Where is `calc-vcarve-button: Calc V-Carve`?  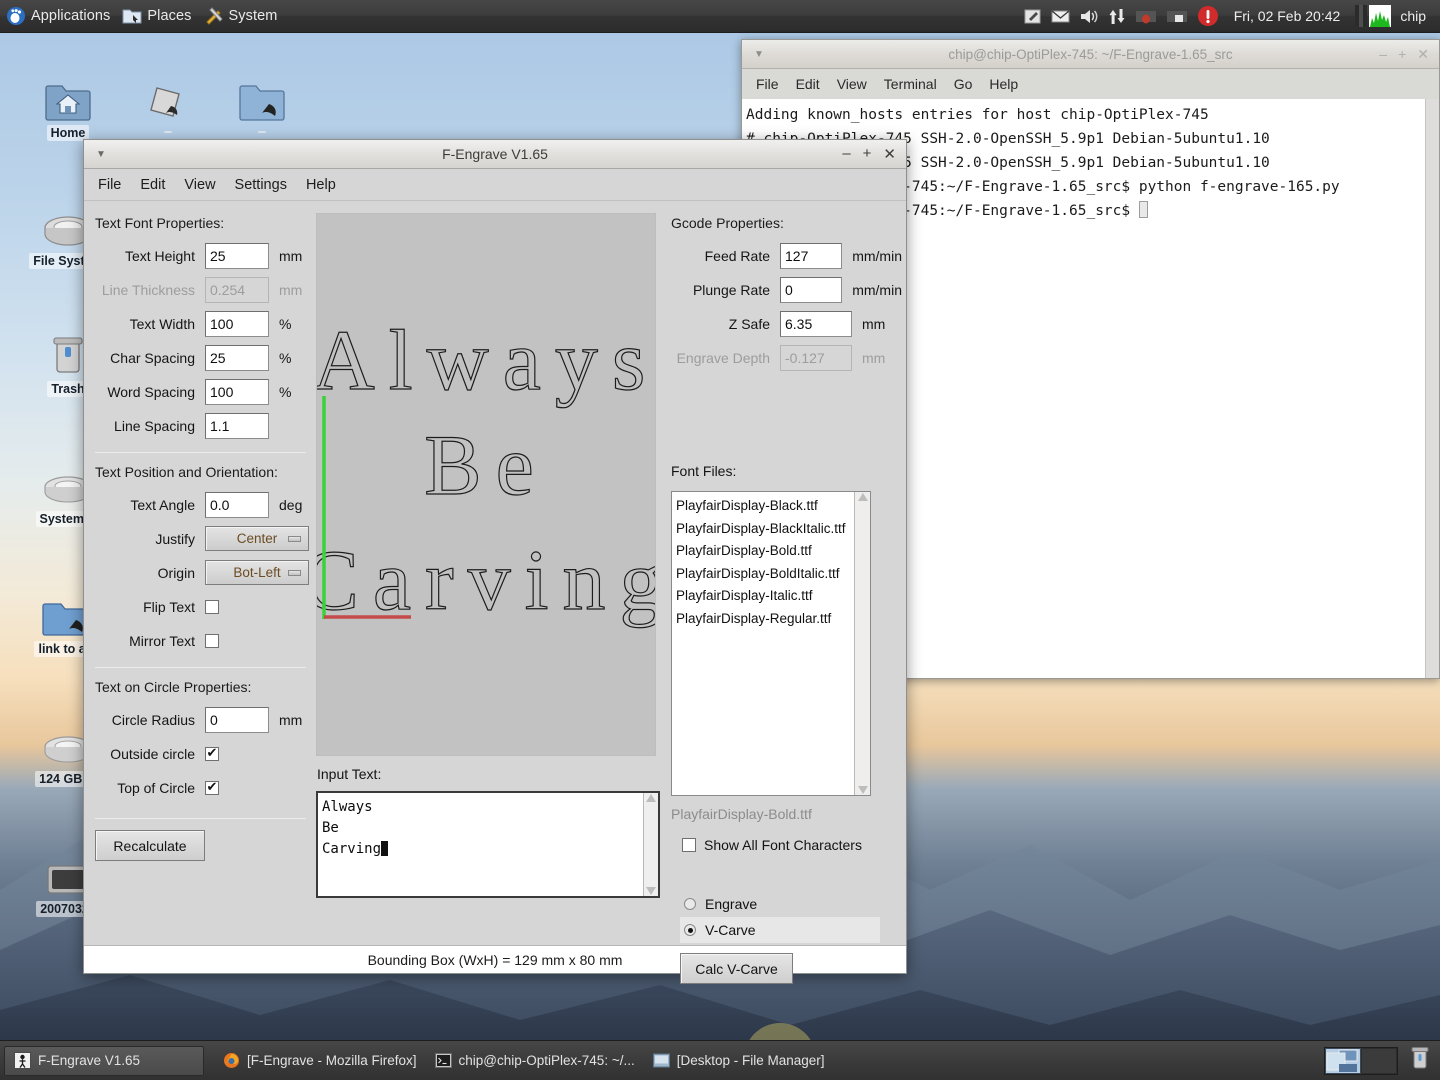 calc-vcarve-button: Calc V-Carve is located at coordinates (736, 968).